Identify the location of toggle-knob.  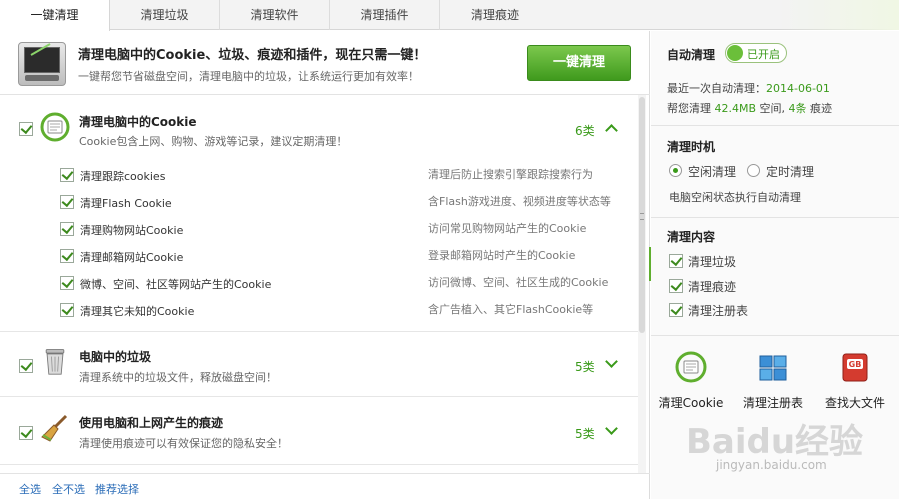
(735, 53).